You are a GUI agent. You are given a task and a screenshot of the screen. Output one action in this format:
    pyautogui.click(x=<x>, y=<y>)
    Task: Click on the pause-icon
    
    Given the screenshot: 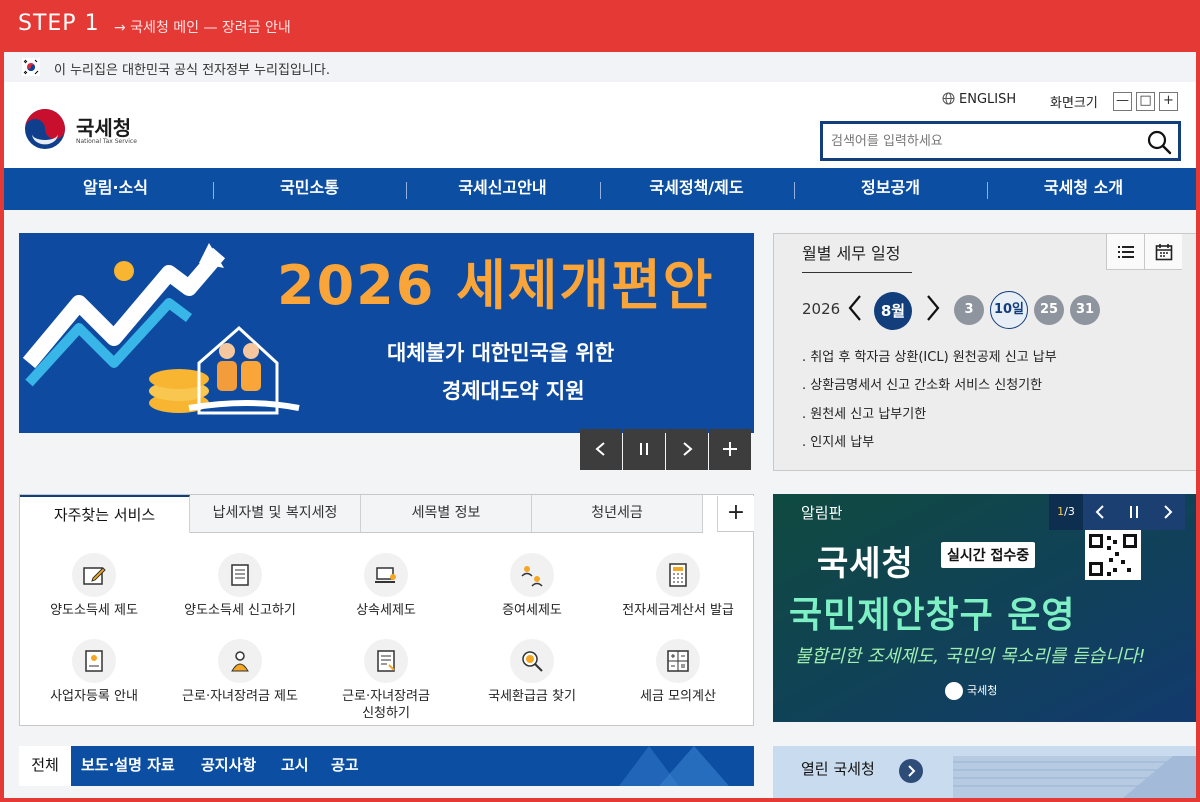 What is the action you would take?
    pyautogui.click(x=644, y=449)
    